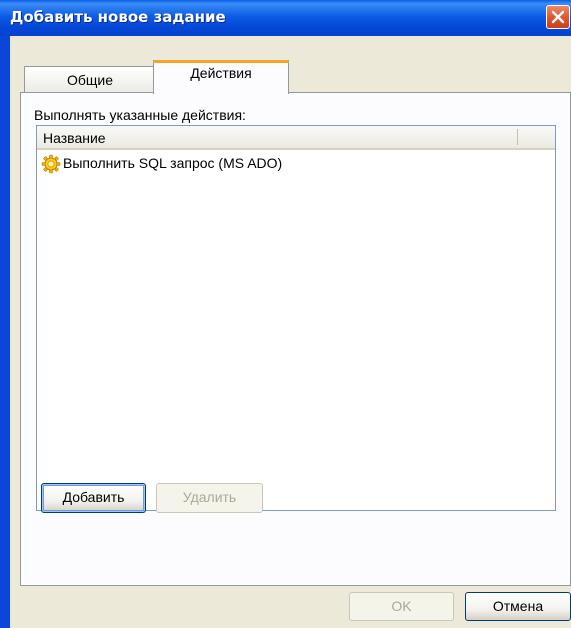 This screenshot has width=571, height=628. I want to click on column-header-name: Название, so click(74, 138).